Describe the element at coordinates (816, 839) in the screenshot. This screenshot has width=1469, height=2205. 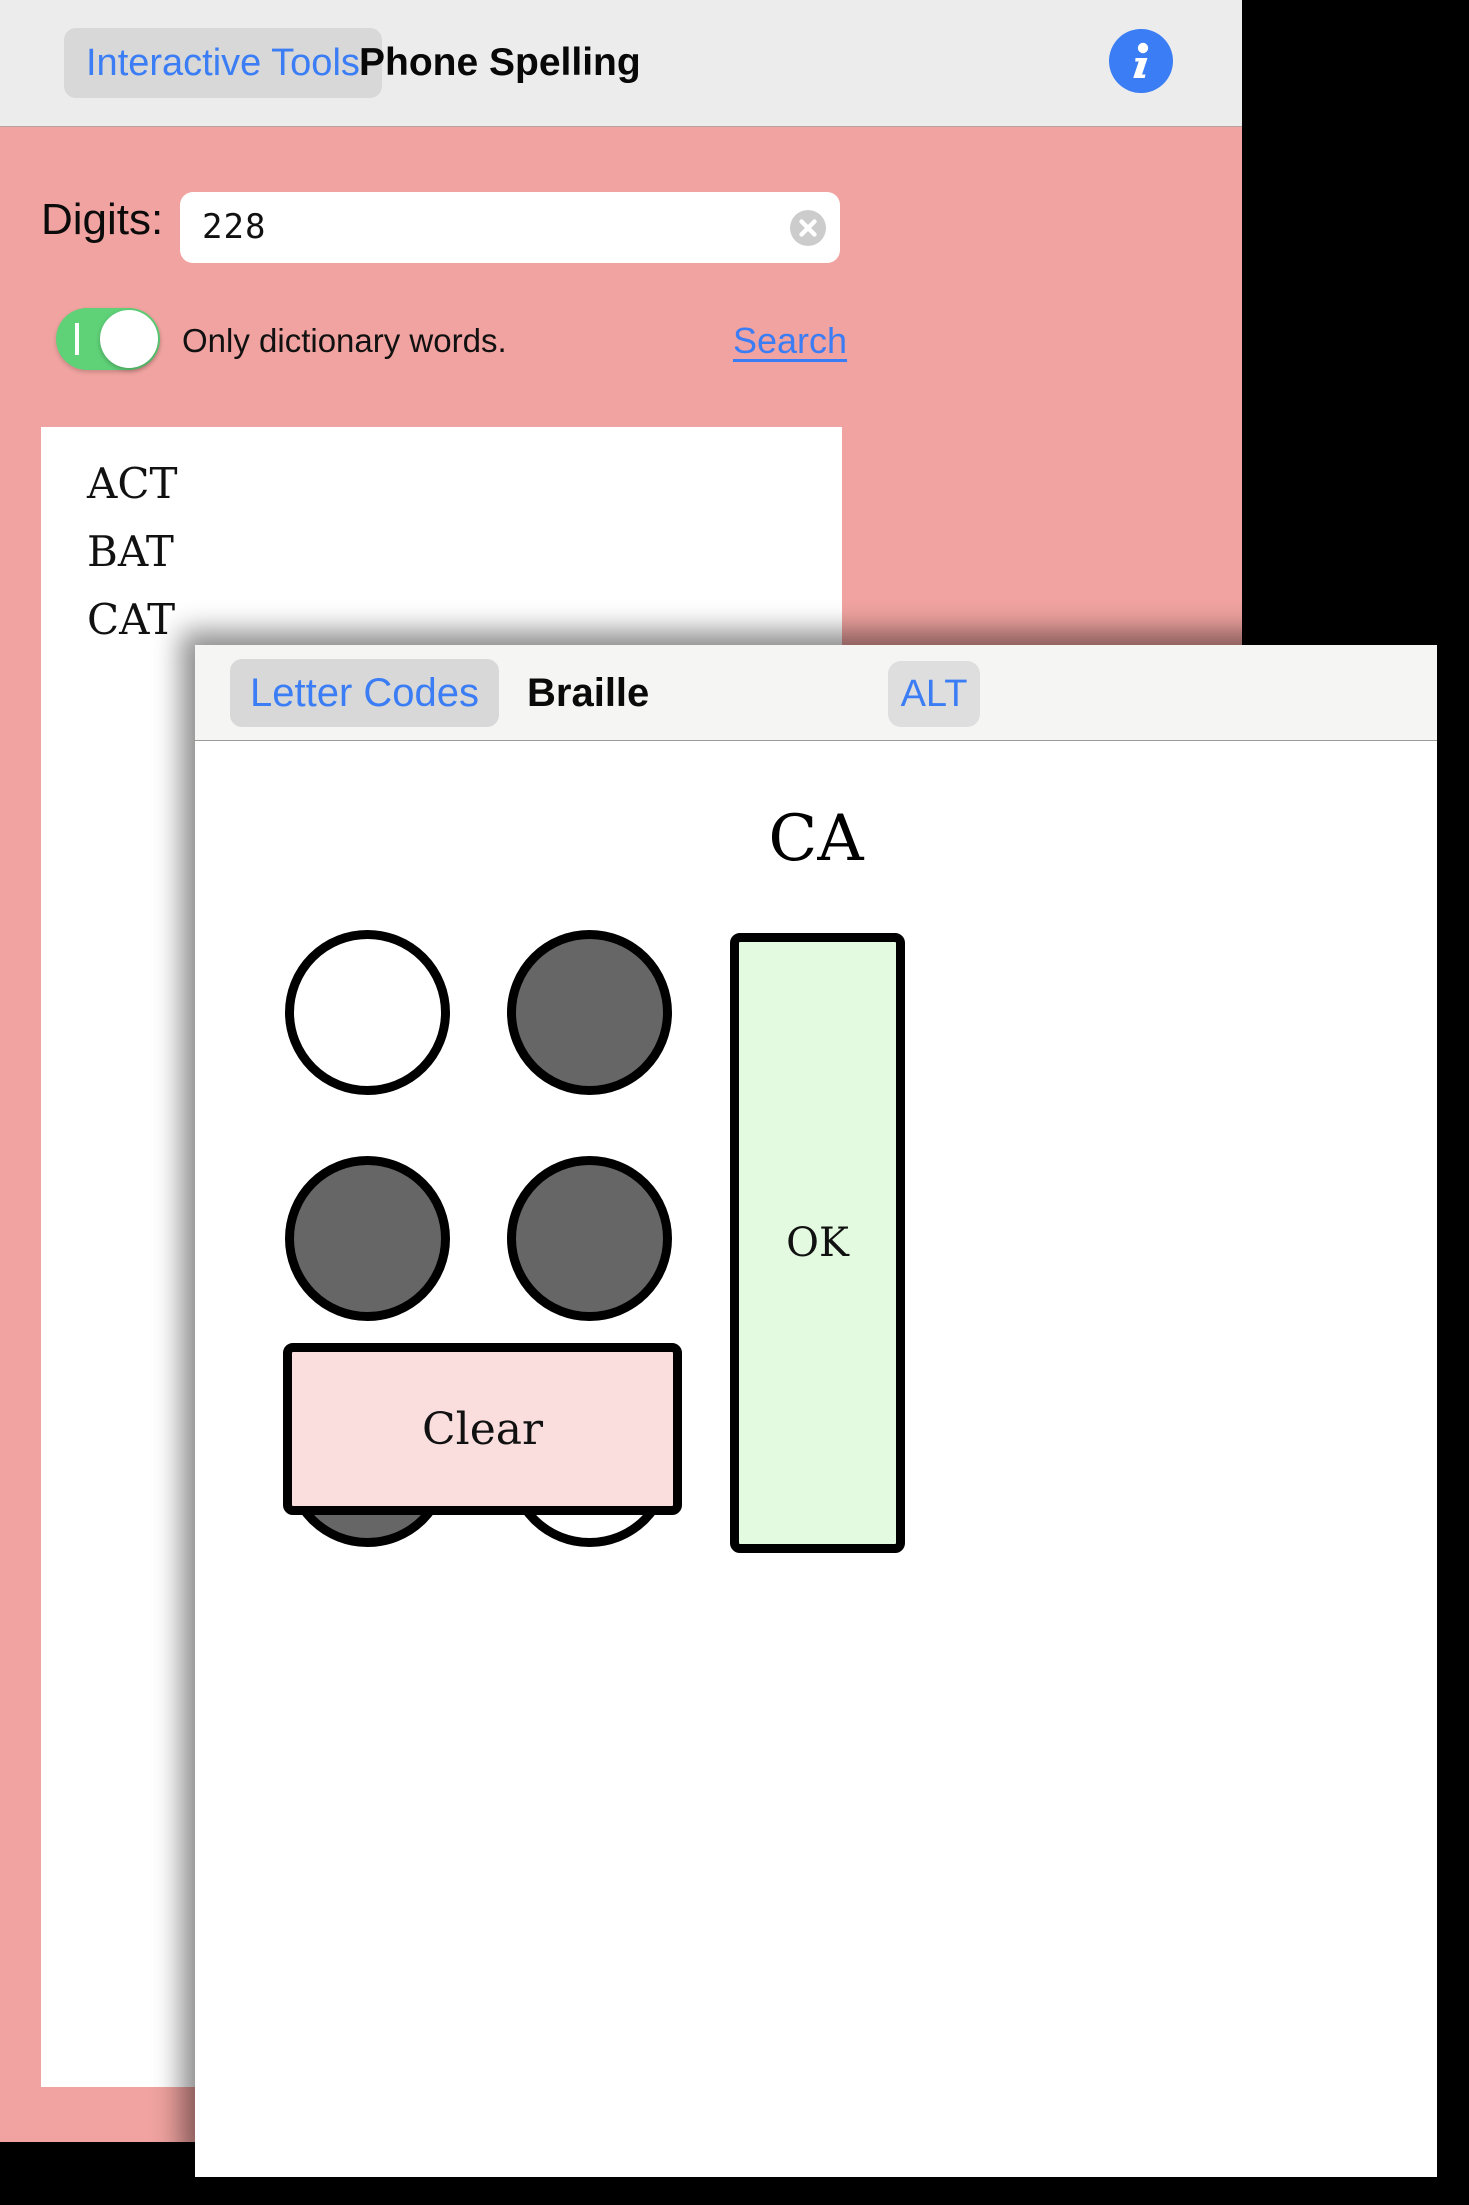
I see `current-letter-display: CA` at that location.